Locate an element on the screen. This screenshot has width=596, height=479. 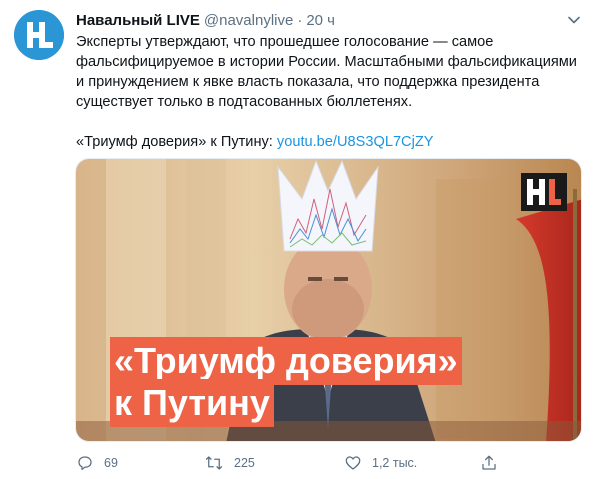
overlay-title-line1: «Триумф доверия» is located at coordinates (286, 361).